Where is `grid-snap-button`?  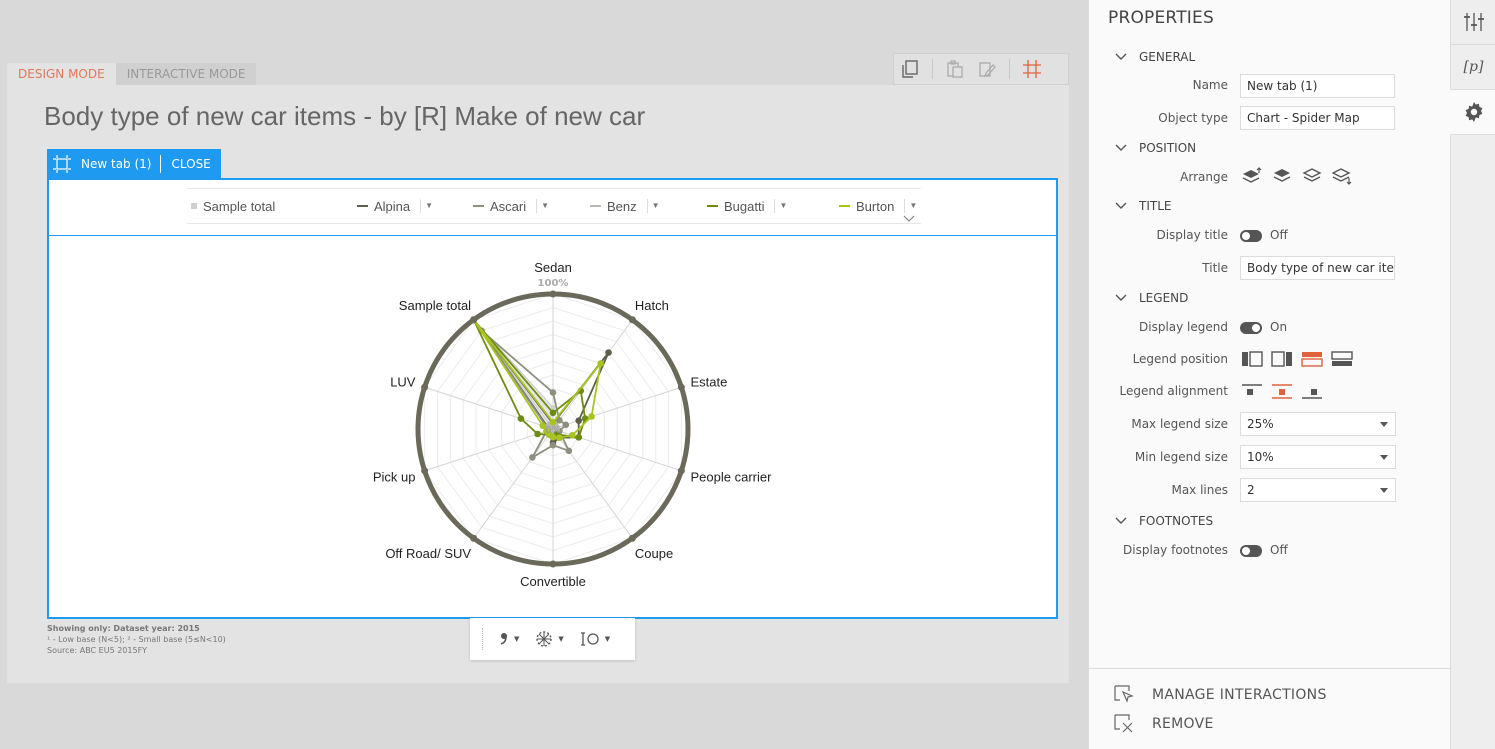 grid-snap-button is located at coordinates (1032, 69).